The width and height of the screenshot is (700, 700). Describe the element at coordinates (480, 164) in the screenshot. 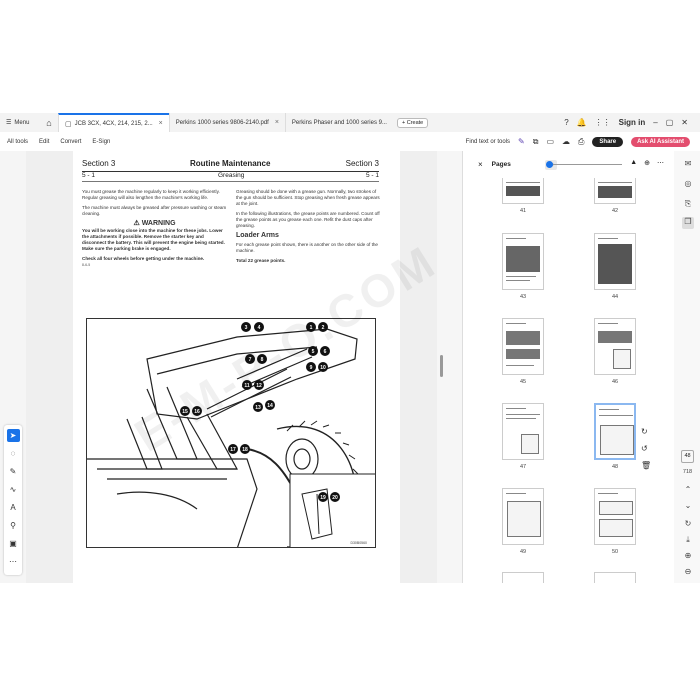

I see `close-panel-icon: ×` at that location.